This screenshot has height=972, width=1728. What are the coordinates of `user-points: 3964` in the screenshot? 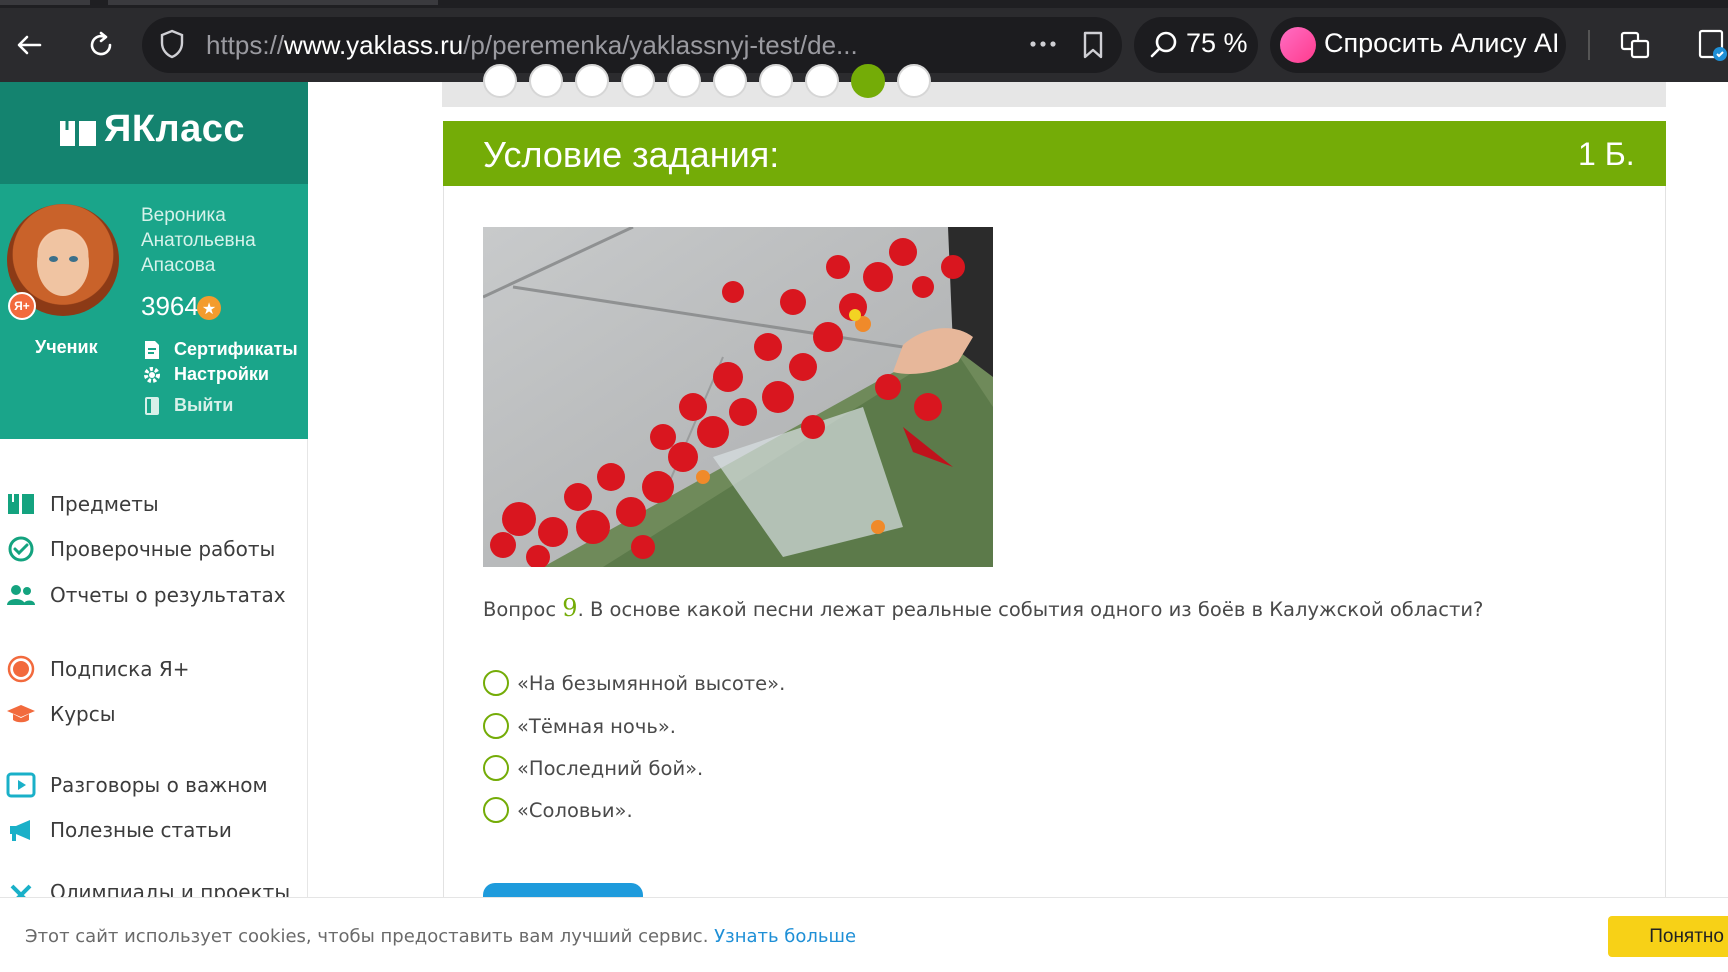 It's located at (170, 306).